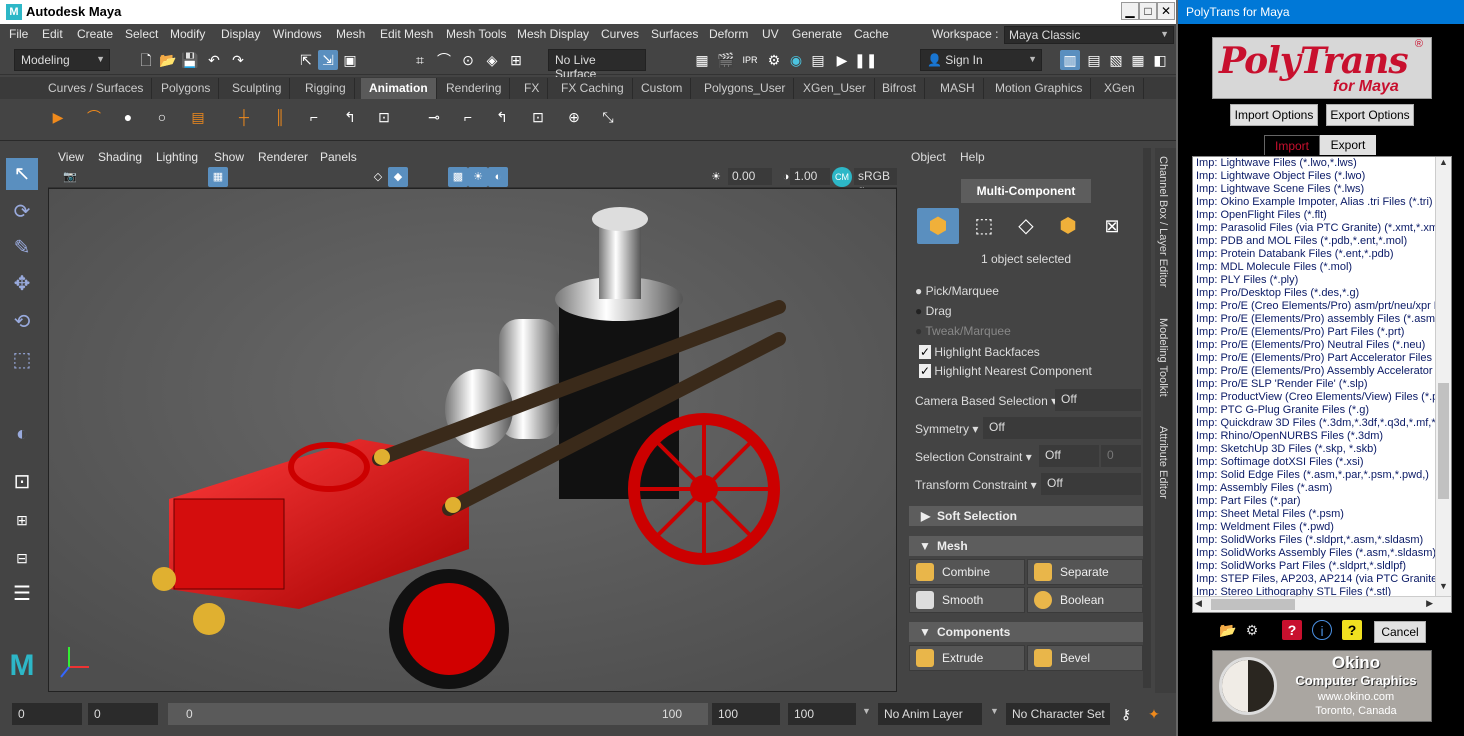 The image size is (1464, 736). I want to click on menu-mesh: Mesh, so click(350, 34).